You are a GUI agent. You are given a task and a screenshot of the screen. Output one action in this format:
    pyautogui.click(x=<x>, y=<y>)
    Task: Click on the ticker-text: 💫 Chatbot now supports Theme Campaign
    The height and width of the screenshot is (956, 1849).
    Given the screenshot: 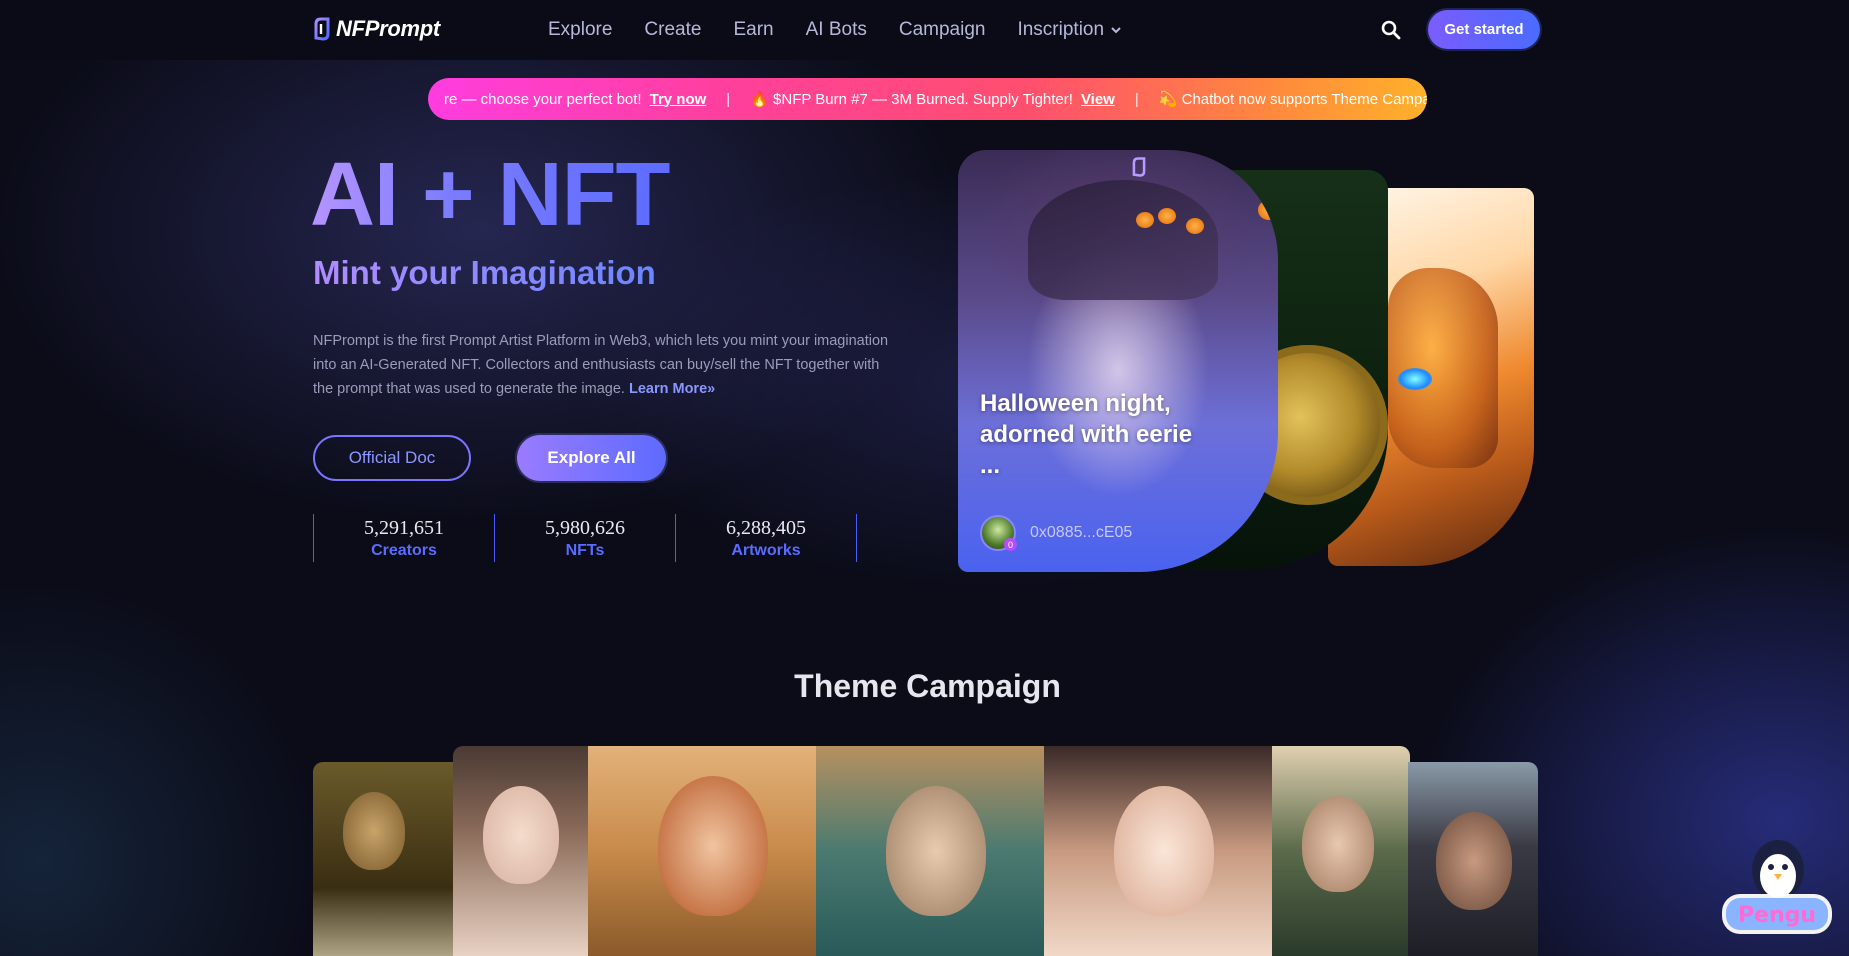 What is the action you would take?
    pyautogui.click(x=1292, y=99)
    